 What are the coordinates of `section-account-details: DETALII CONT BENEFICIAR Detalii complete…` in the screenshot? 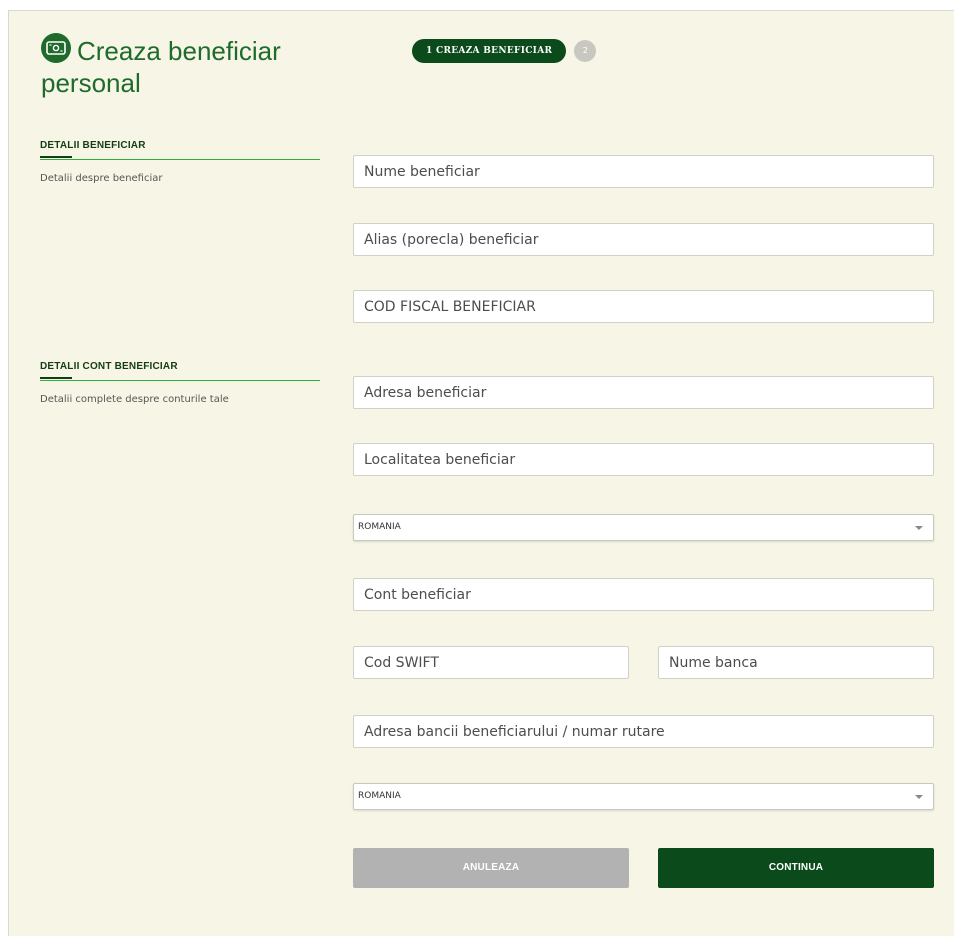 It's located at (180, 383).